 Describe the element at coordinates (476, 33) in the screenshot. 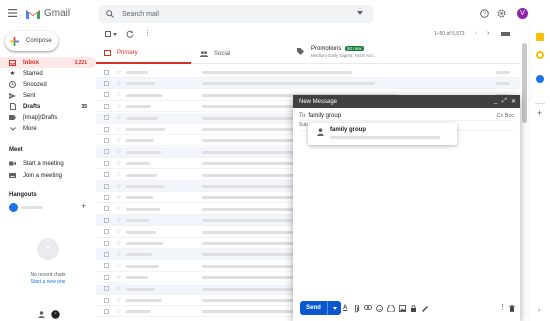

I see `newer-page-icon: ‹` at that location.